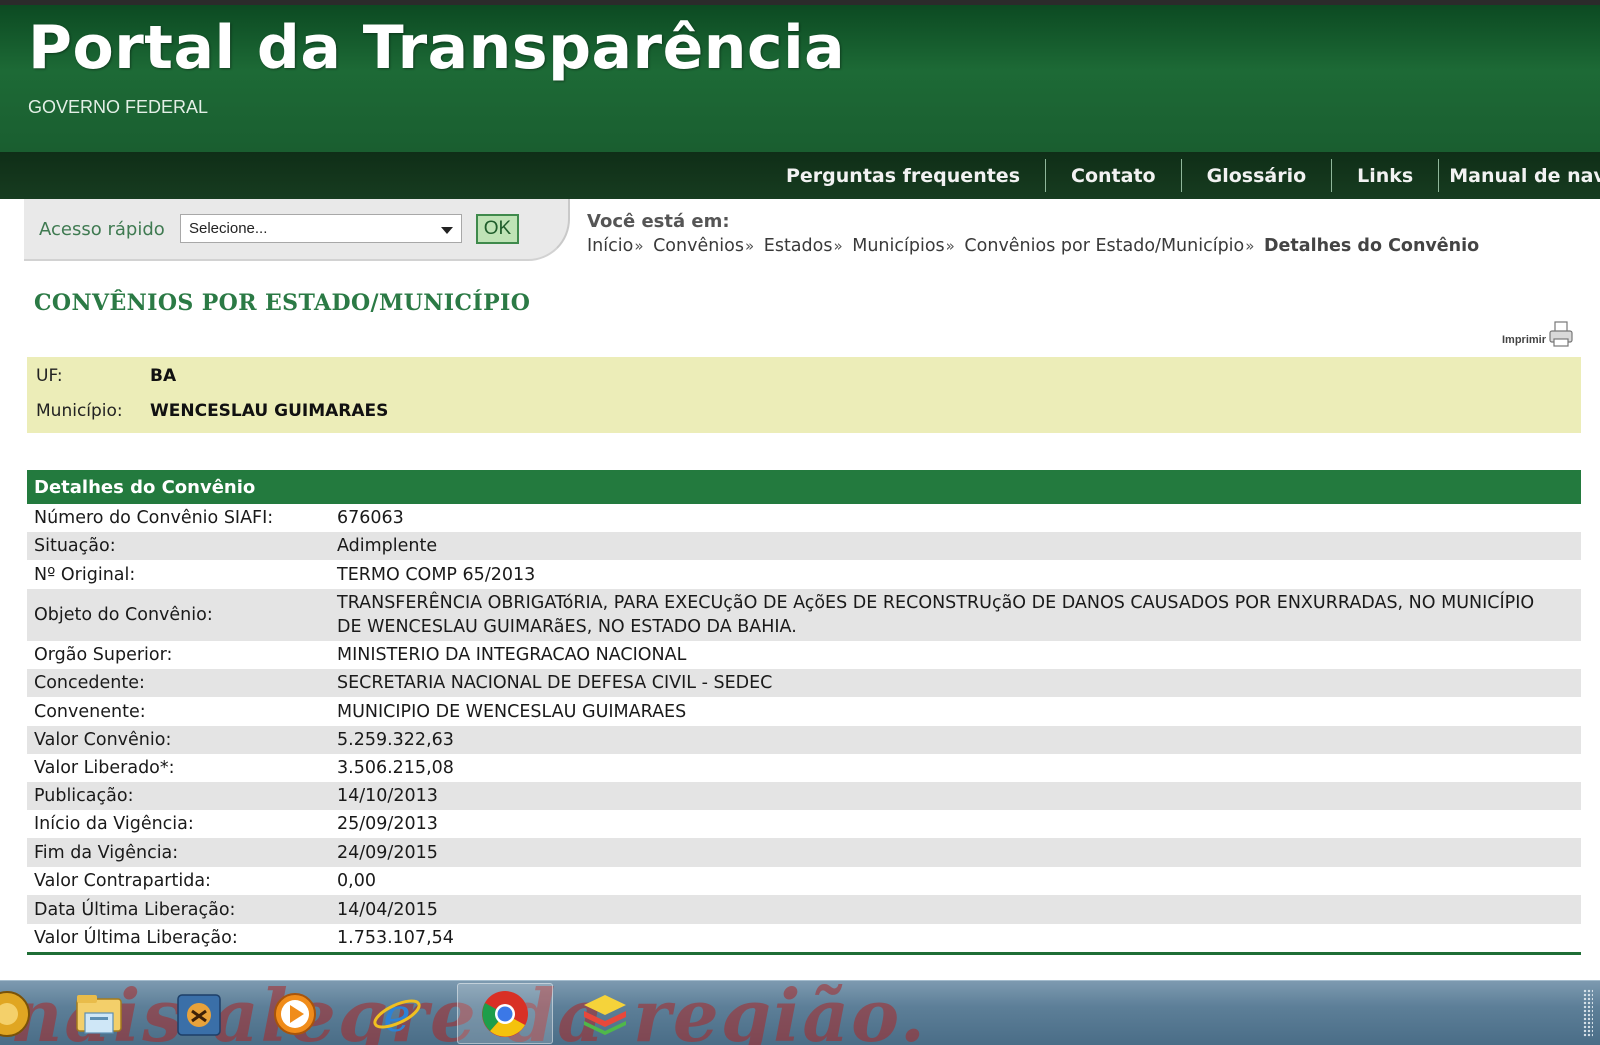 The image size is (1600, 1045). Describe the element at coordinates (387, 546) in the screenshot. I see `row-value: Adimplente` at that location.